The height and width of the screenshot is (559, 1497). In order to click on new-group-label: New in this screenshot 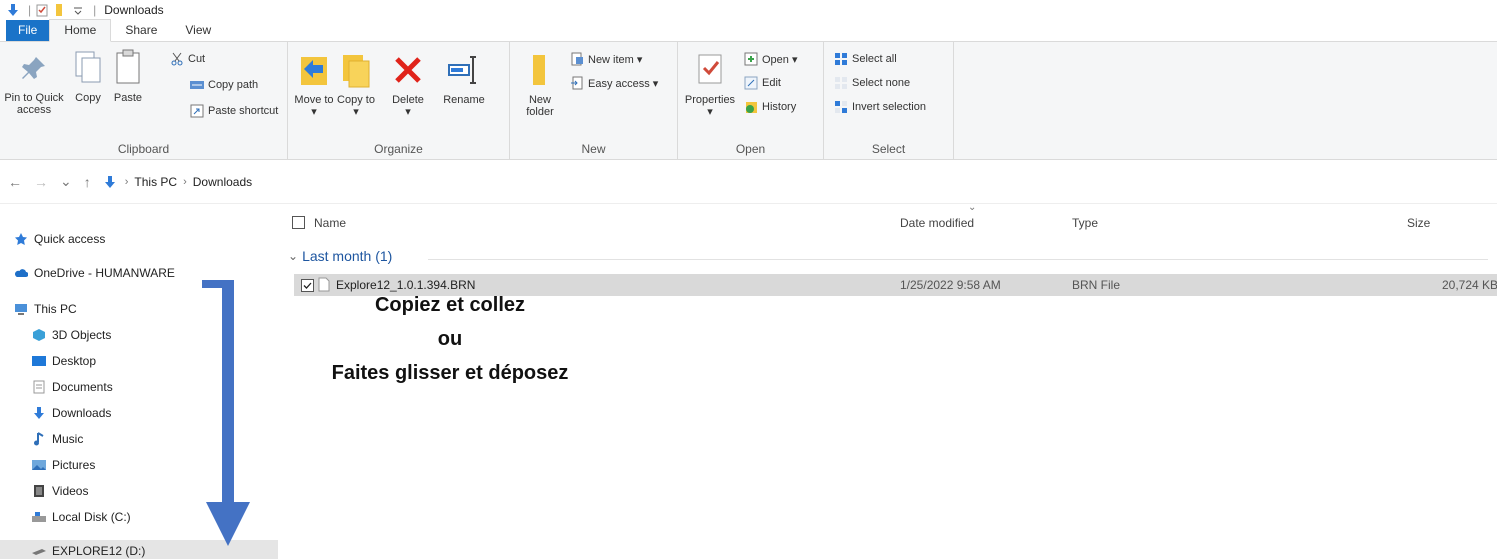, I will do `click(593, 149)`.